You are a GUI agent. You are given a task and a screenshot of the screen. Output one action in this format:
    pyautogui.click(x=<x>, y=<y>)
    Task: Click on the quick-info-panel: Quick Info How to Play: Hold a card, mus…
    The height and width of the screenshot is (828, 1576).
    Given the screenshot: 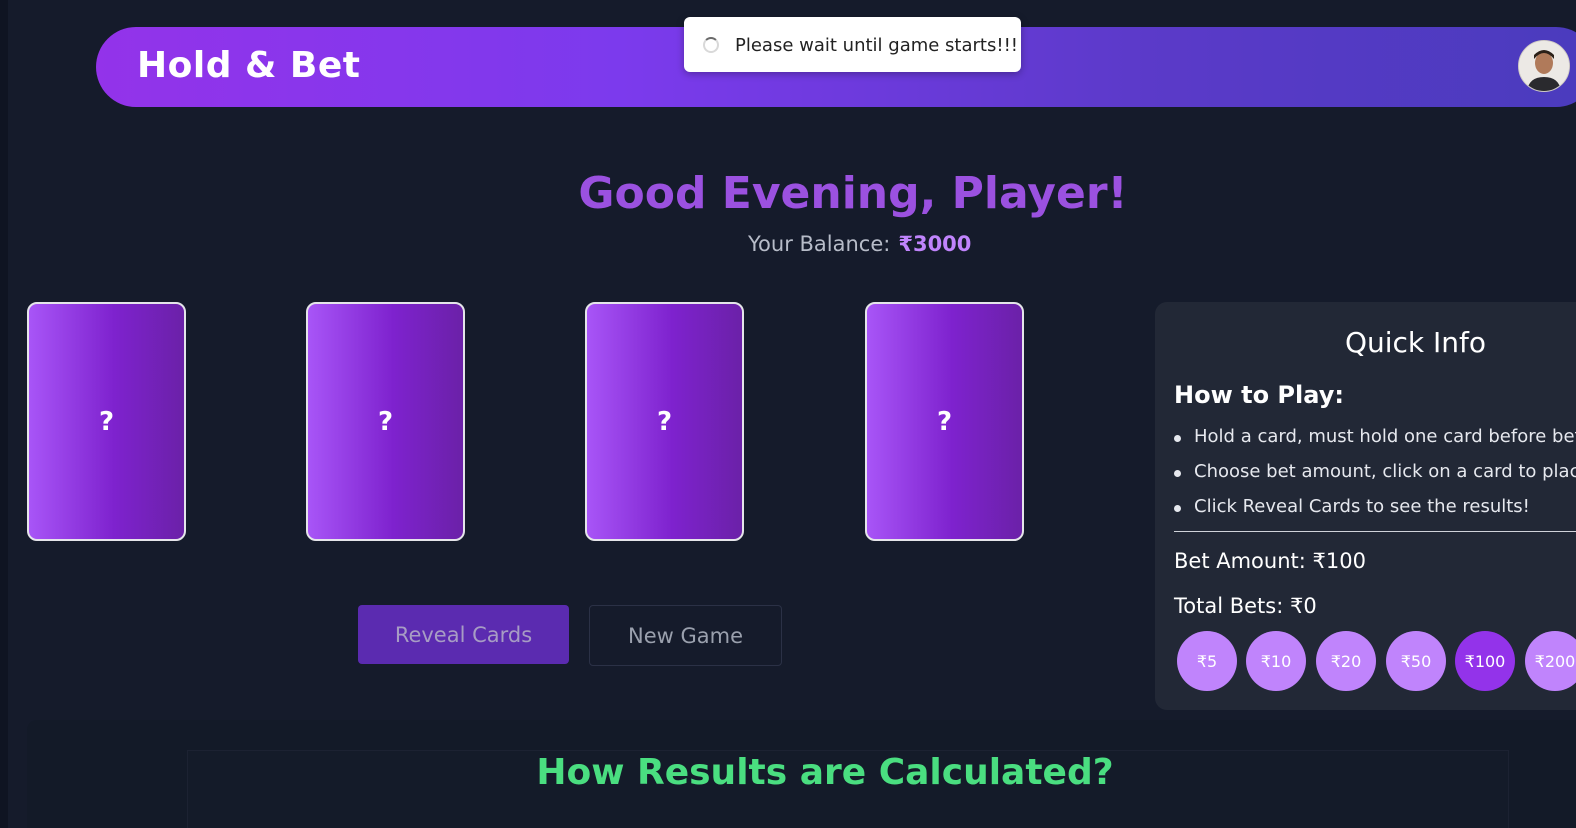 What is the action you would take?
    pyautogui.click(x=1365, y=506)
    